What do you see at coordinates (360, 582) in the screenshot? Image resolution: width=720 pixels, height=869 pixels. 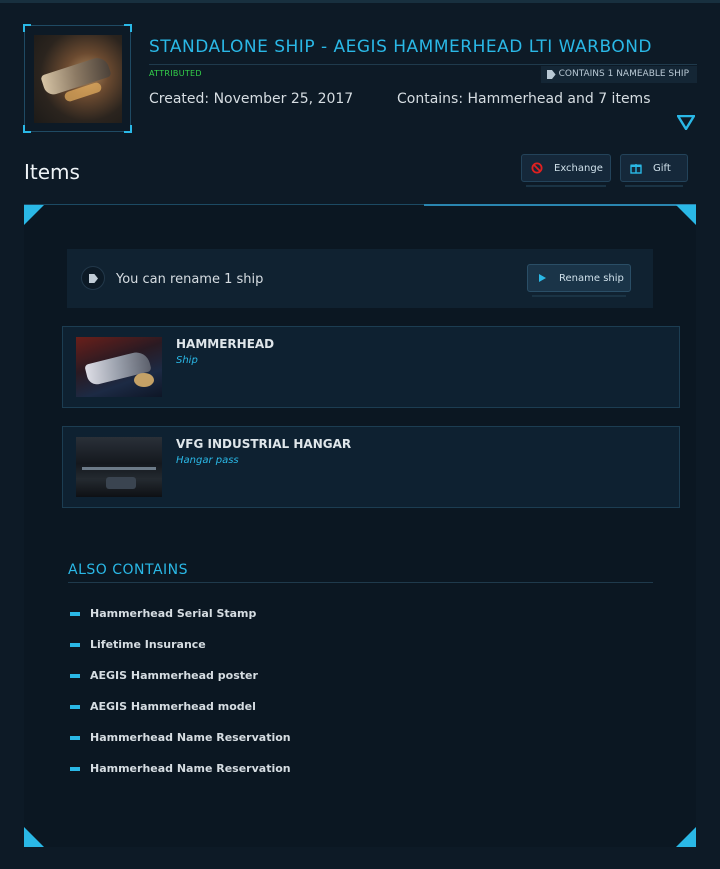 I see `also-contains-divider` at bounding box center [360, 582].